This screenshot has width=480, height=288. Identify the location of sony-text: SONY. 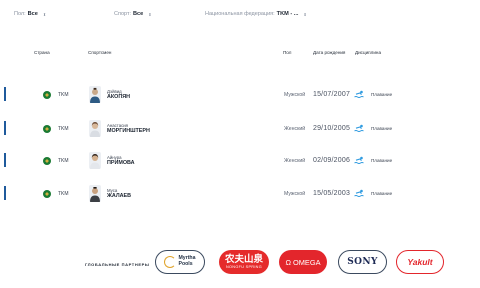
(362, 262).